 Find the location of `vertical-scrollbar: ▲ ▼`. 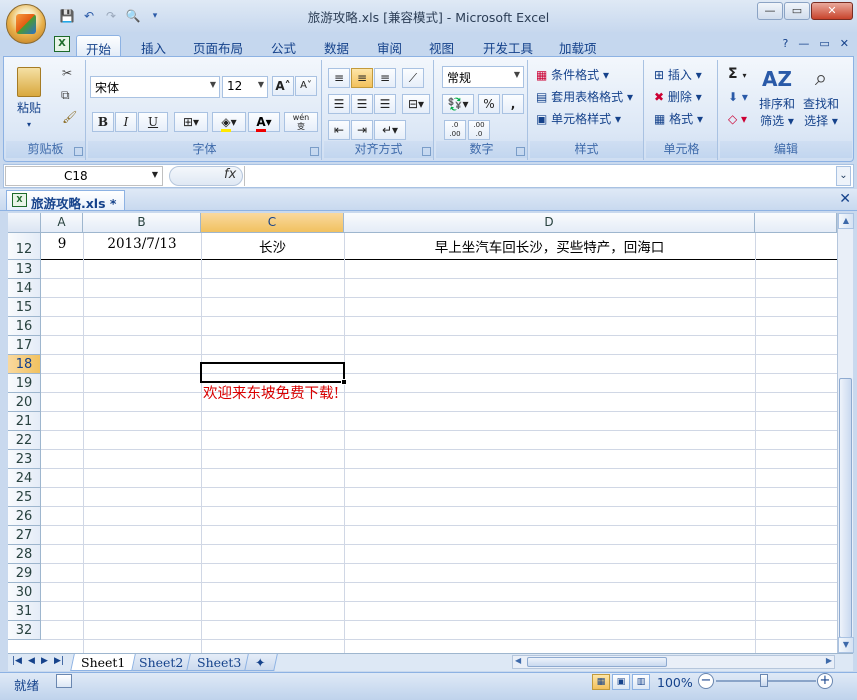

vertical-scrollbar: ▲ ▼ is located at coordinates (845, 433).